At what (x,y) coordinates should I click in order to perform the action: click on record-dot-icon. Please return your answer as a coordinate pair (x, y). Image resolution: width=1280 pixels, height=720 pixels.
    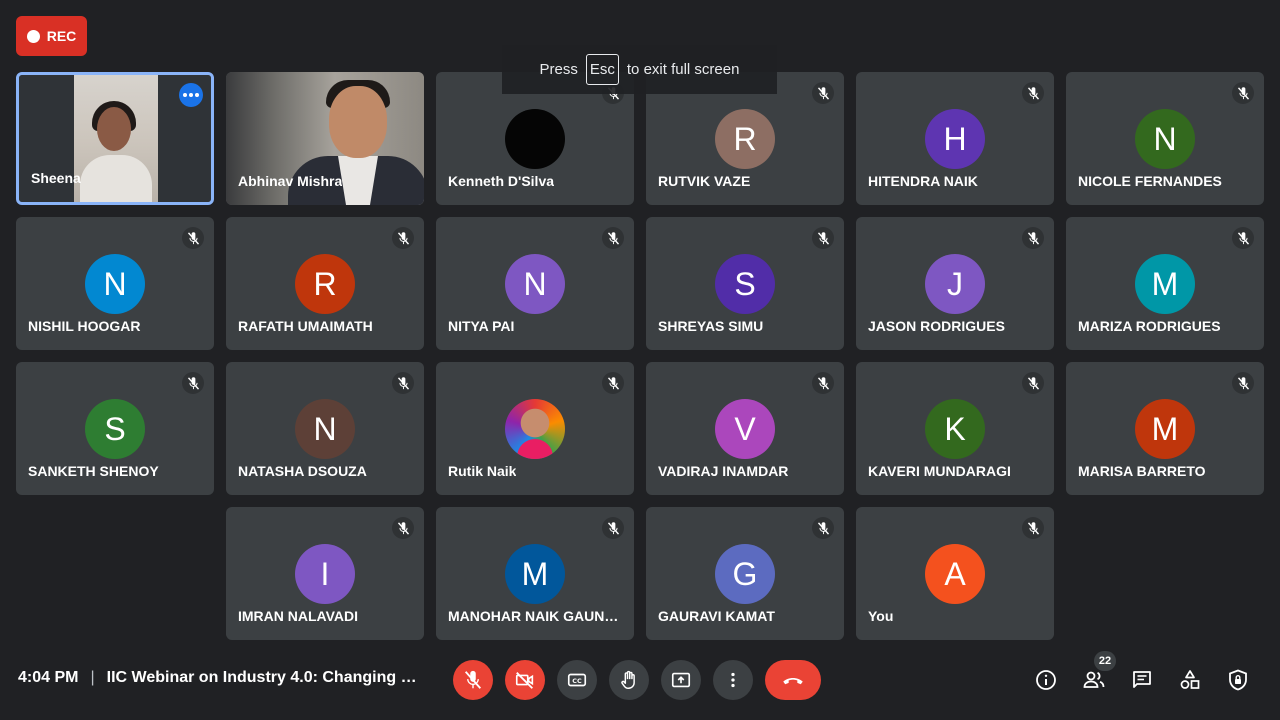
    Looking at the image, I should click on (33, 36).